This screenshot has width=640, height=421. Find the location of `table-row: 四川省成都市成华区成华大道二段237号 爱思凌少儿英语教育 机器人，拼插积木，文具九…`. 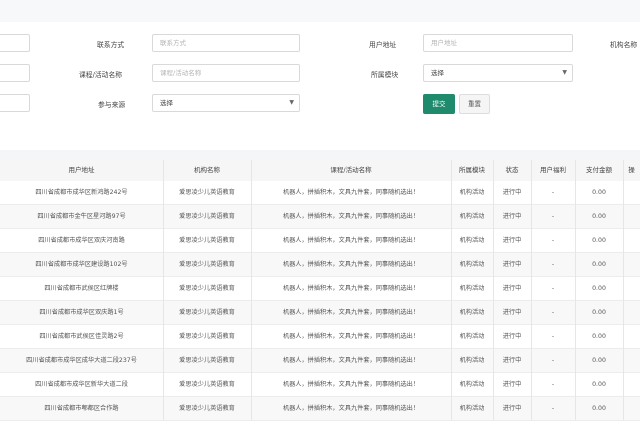

table-row: 四川省成都市成华区成华大道二段237号 爱思凌少儿英语教育 机器人，拼插积木，文具九… is located at coordinates (320, 361).